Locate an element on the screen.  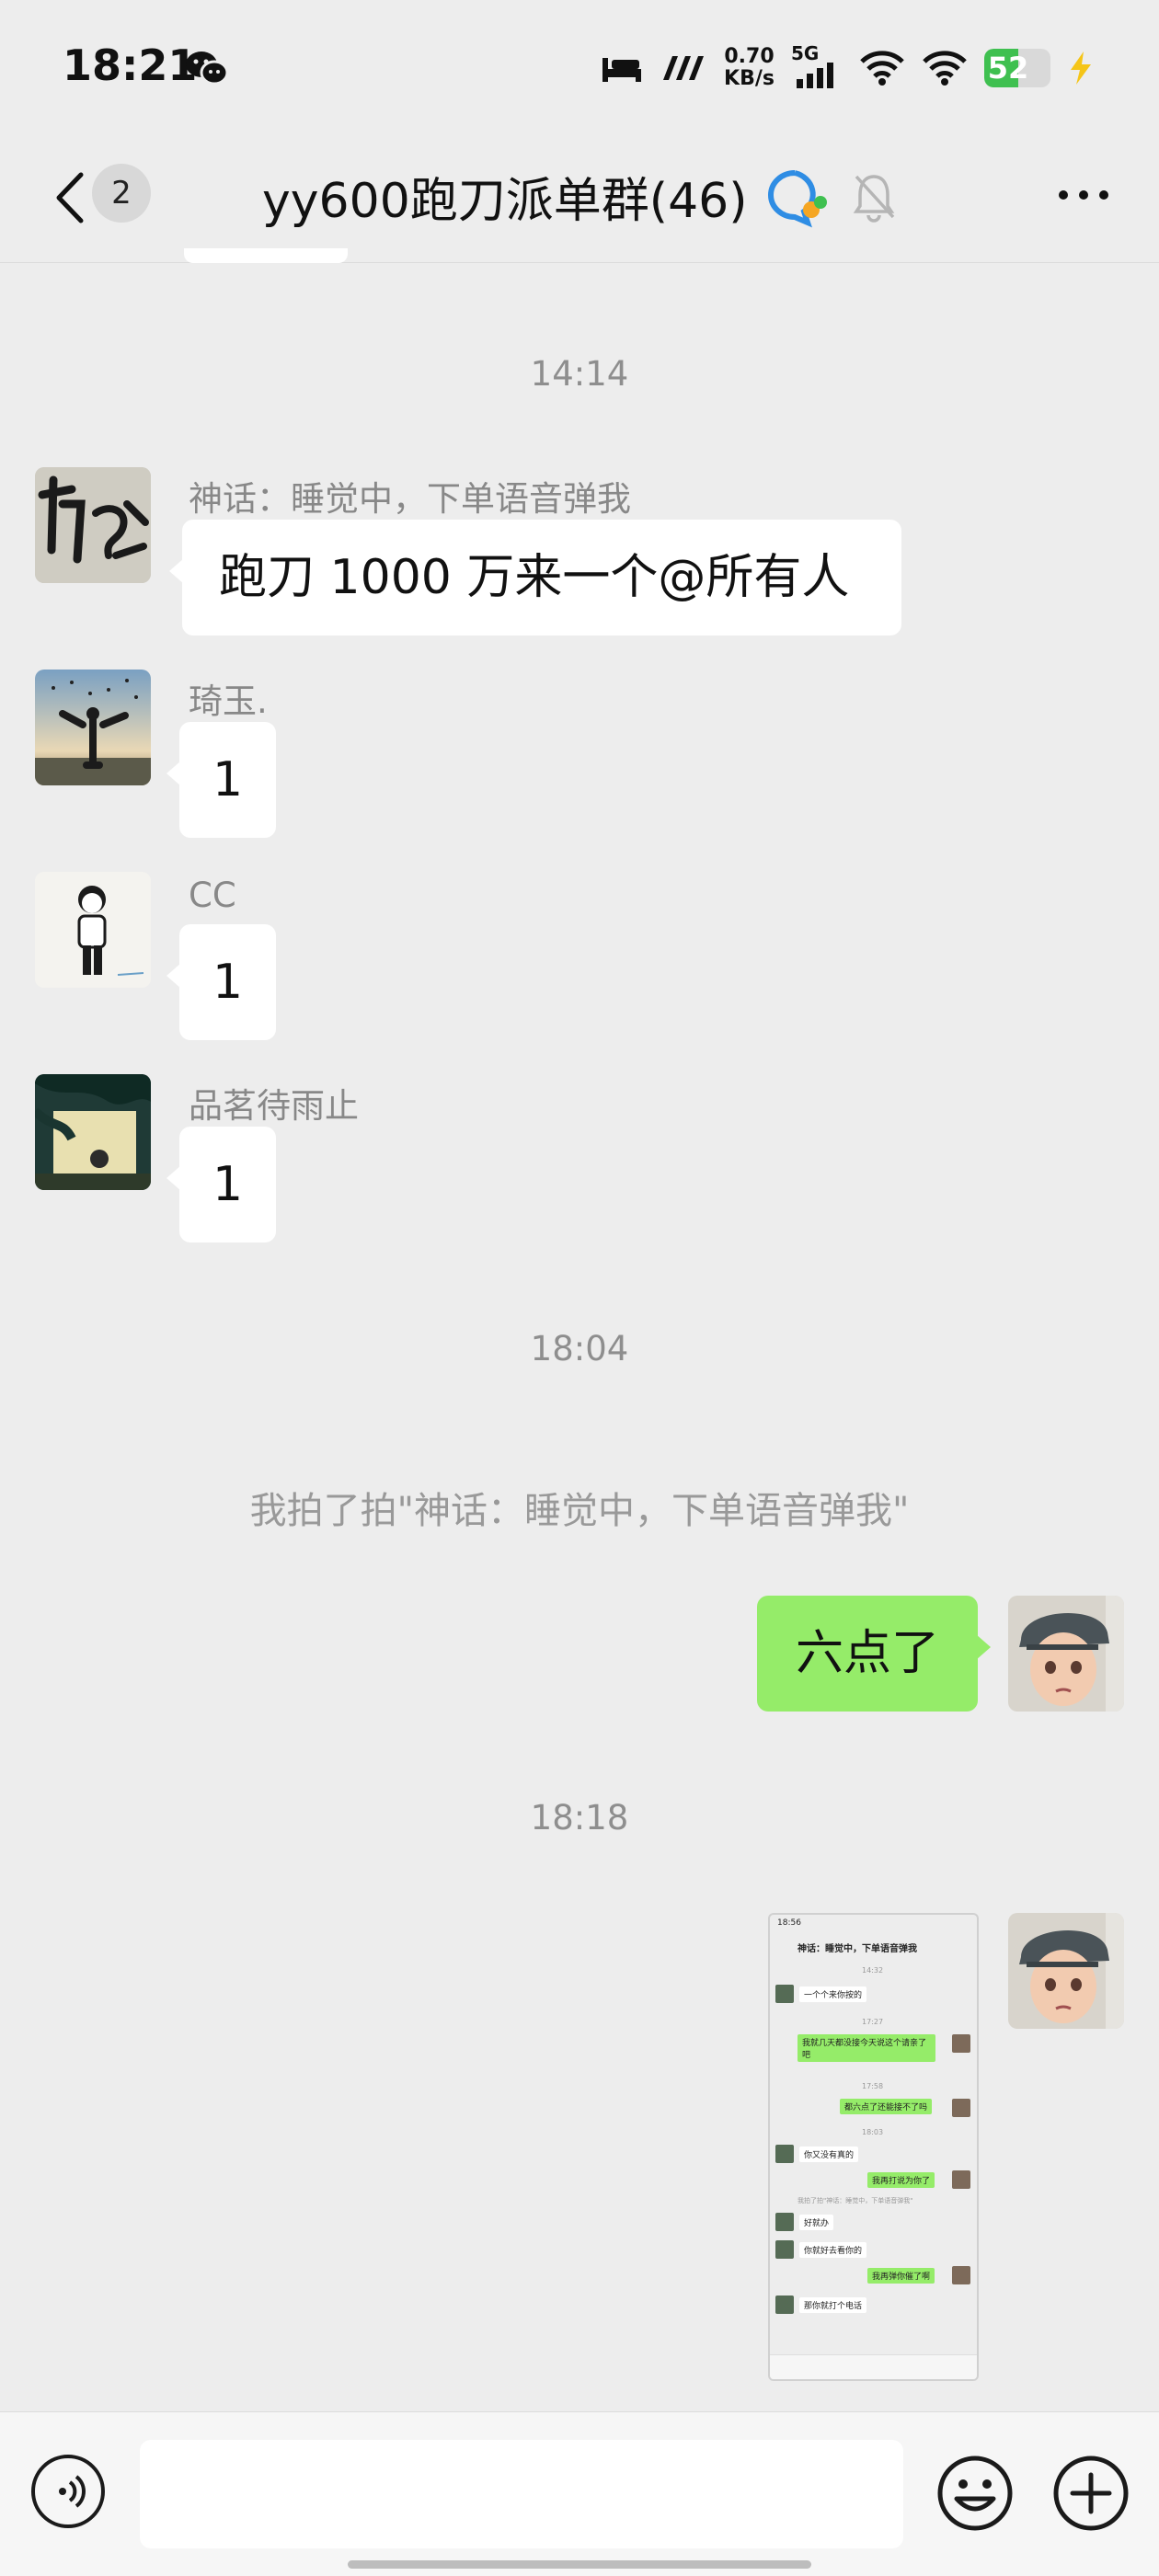
battery-indicator: 52 is located at coordinates (1017, 68).